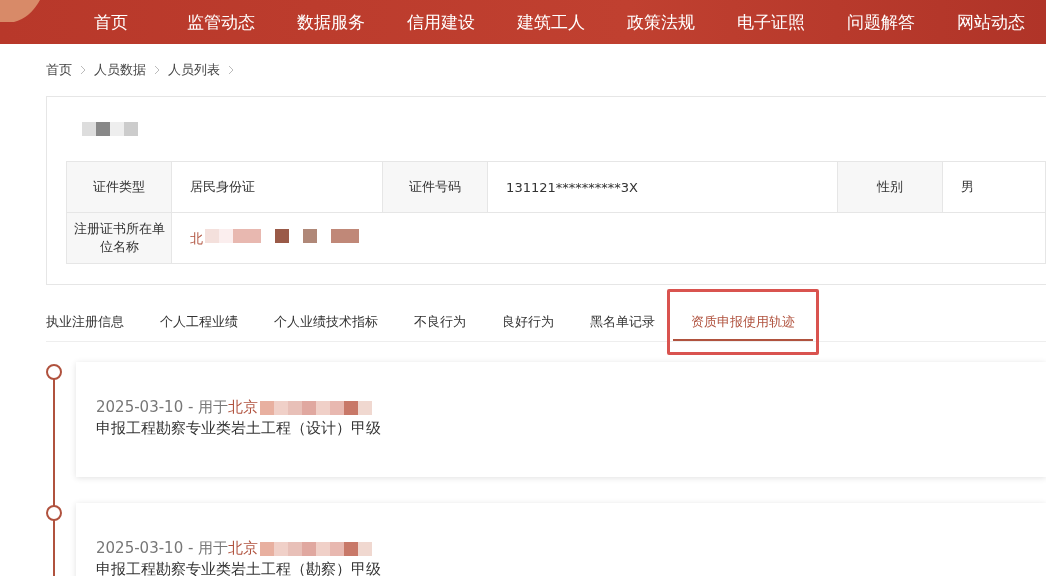 The image size is (1046, 576). What do you see at coordinates (528, 322) in the screenshot?
I see `tab: 良好行为` at bounding box center [528, 322].